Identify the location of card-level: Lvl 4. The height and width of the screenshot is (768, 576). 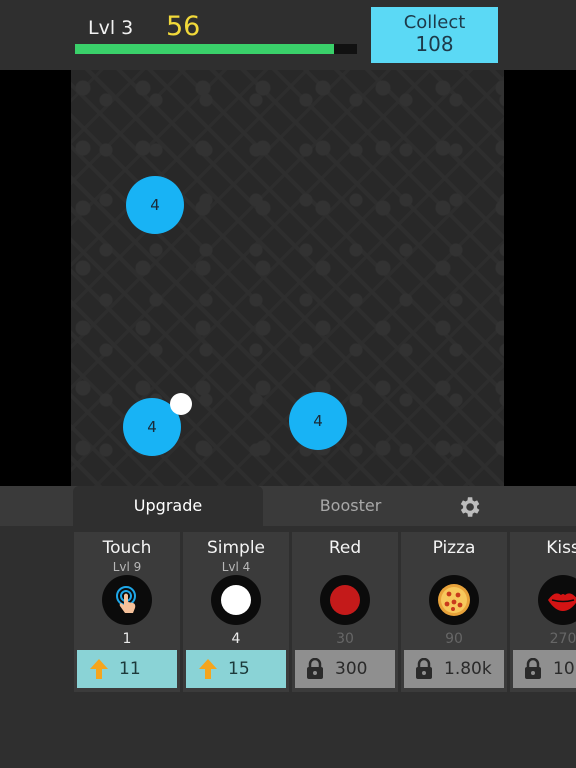
(236, 567).